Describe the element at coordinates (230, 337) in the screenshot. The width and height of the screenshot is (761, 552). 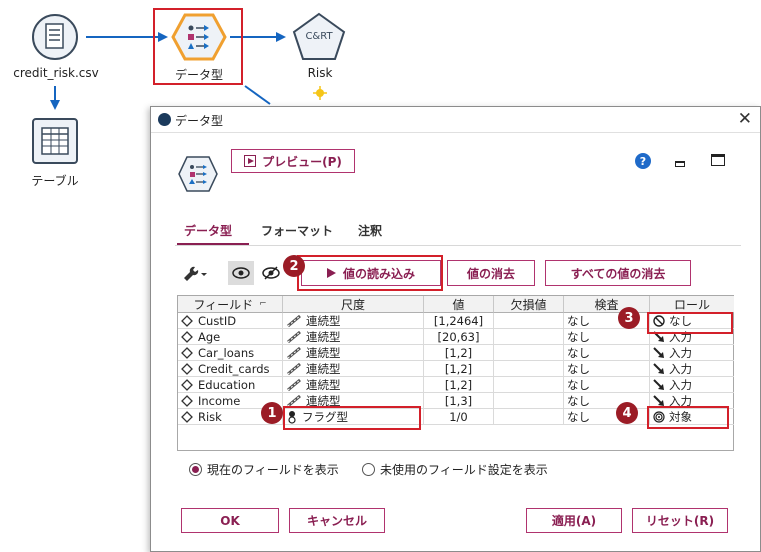
I see `table-cell-field: Age` at that location.